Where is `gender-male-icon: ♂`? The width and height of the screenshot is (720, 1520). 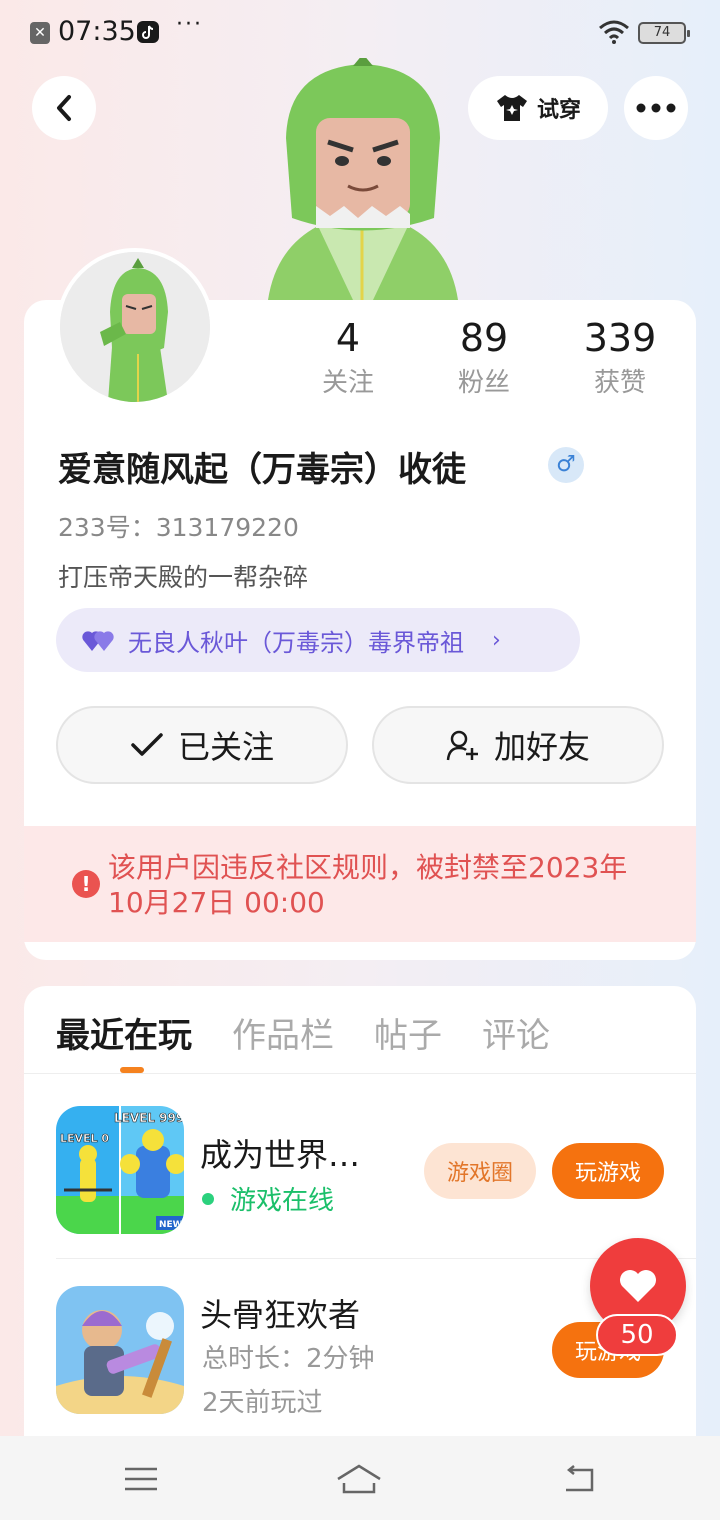 gender-male-icon: ♂ is located at coordinates (566, 465).